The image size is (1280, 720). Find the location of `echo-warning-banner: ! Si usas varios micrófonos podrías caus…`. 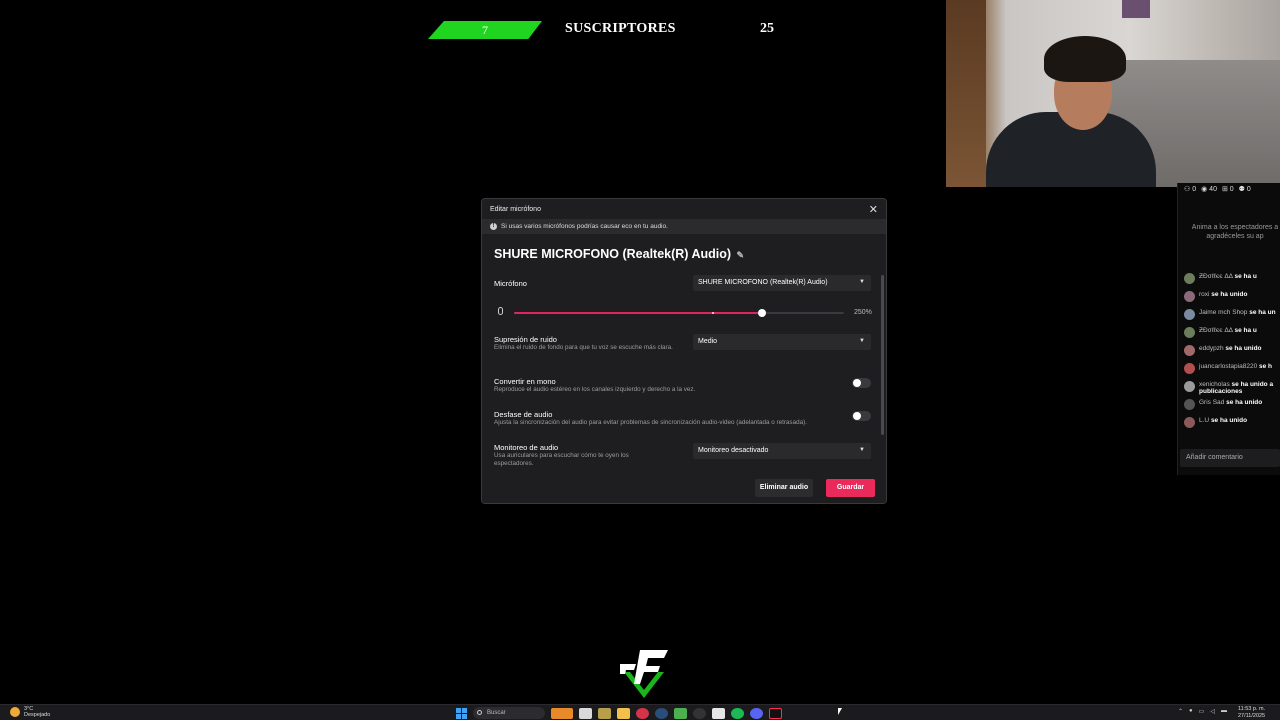

echo-warning-banner: ! Si usas varios micrófonos podrías caus… is located at coordinates (684, 226).